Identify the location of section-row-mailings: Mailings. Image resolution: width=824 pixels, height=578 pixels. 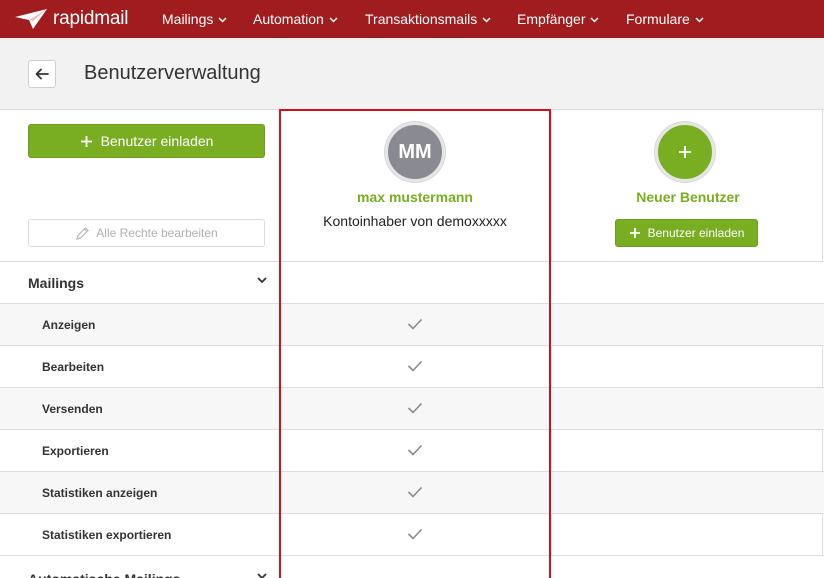
(412, 282).